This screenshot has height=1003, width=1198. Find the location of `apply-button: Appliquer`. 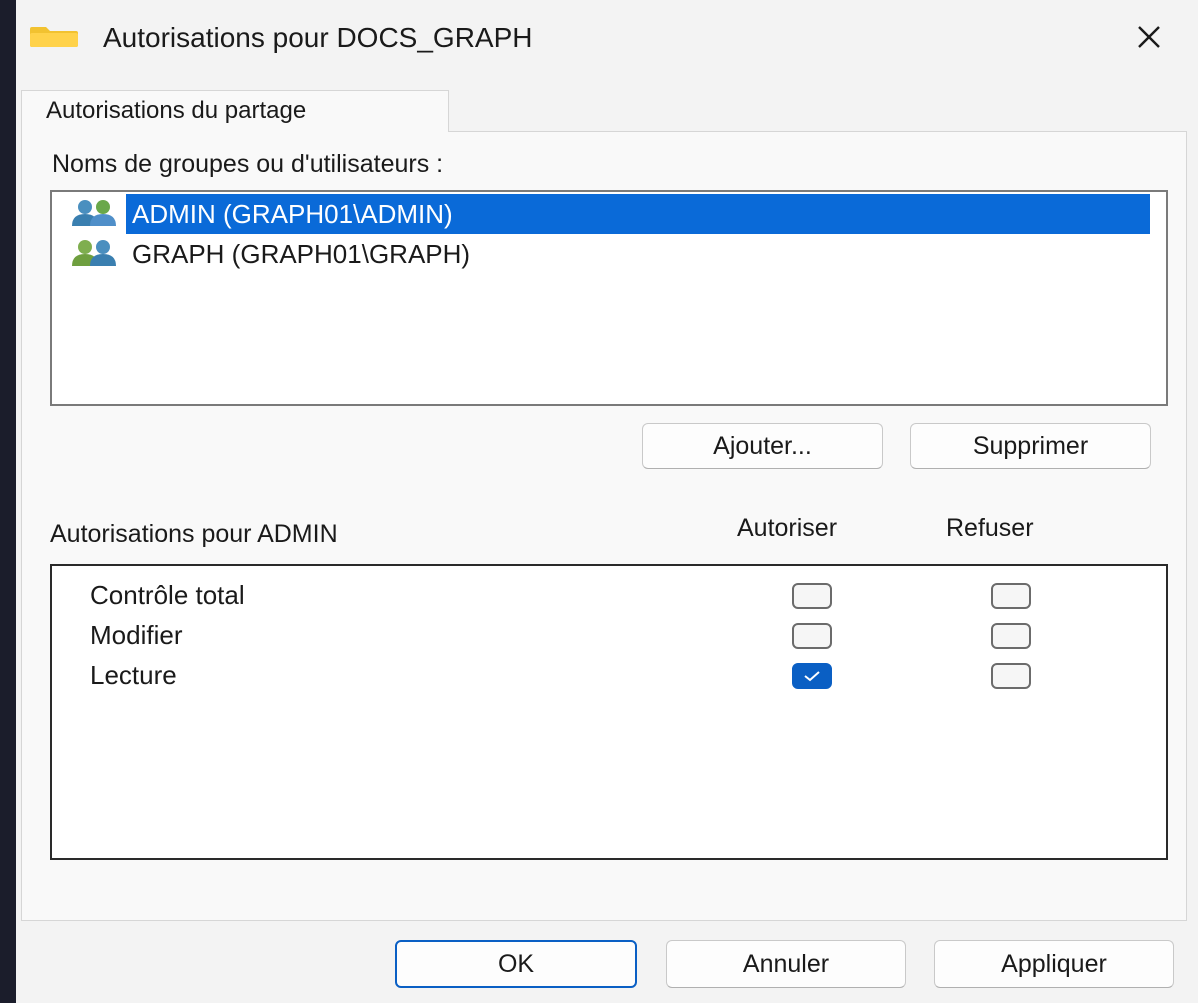

apply-button: Appliquer is located at coordinates (1054, 964).